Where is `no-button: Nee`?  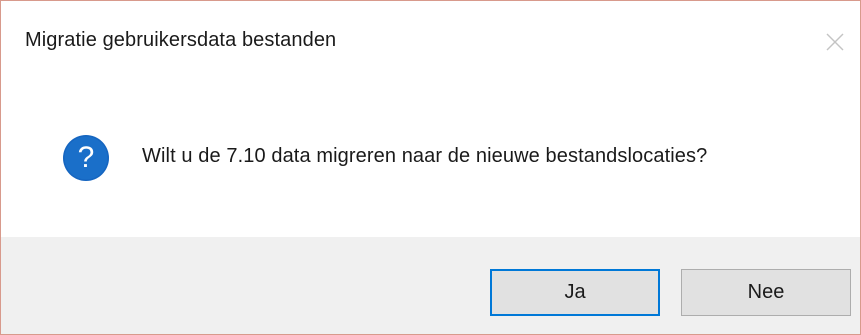 no-button: Nee is located at coordinates (766, 292).